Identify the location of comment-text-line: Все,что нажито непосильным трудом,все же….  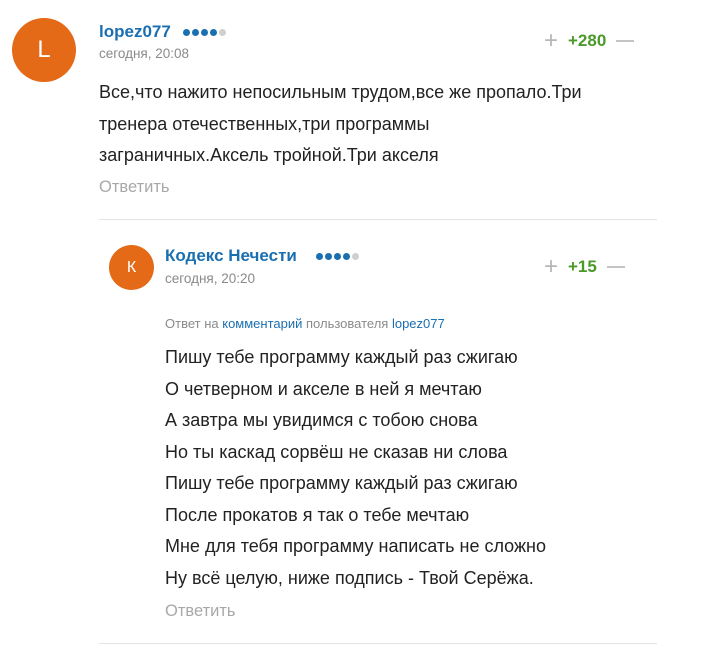
(340, 92).